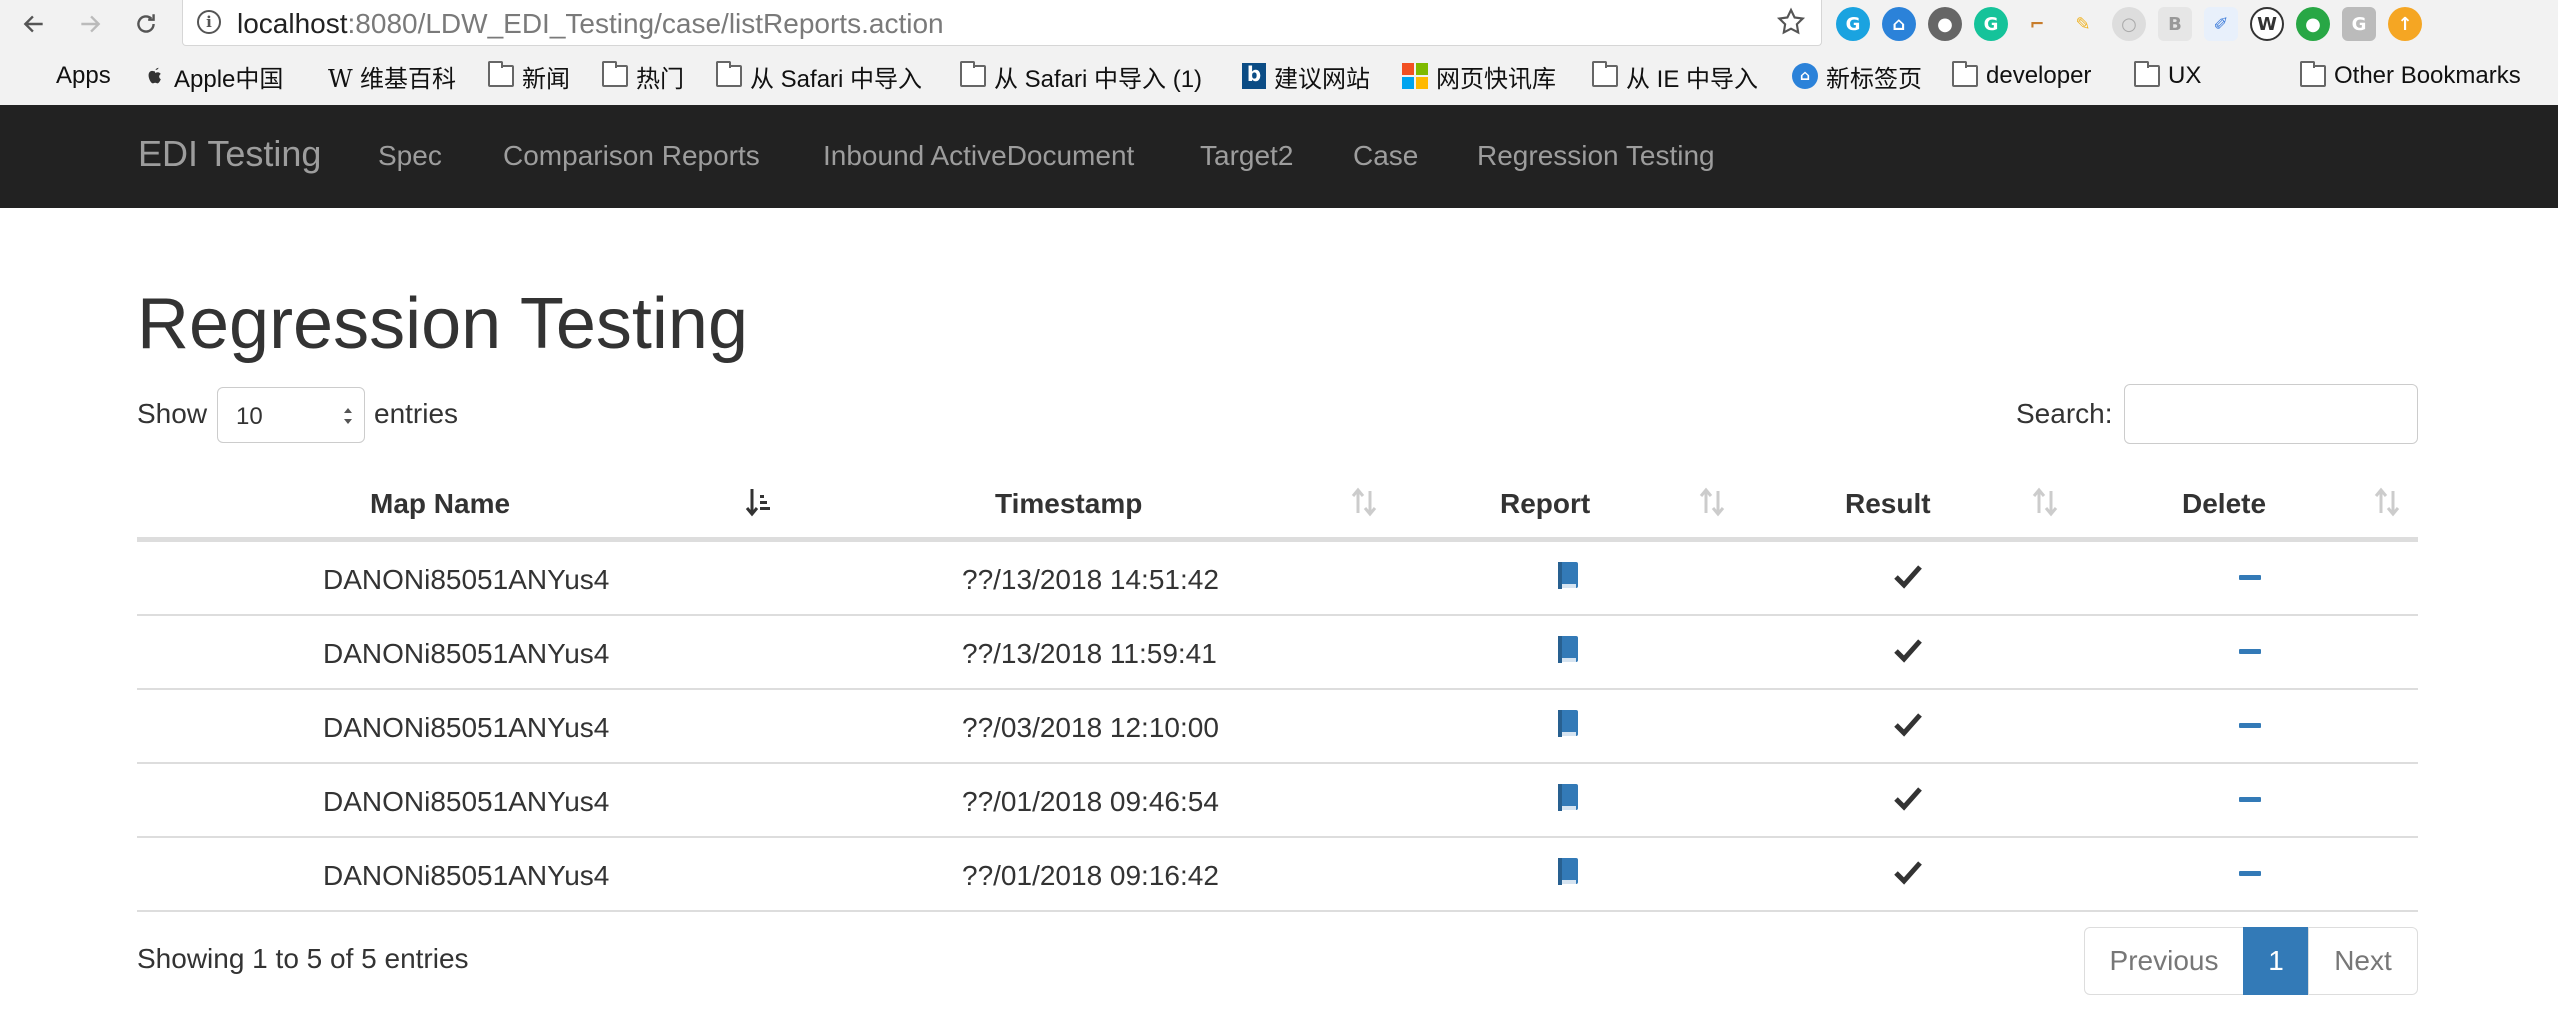  I want to click on windows-icon, so click(1415, 76).